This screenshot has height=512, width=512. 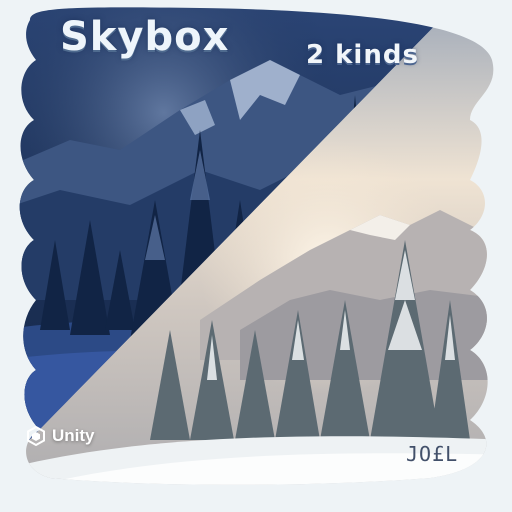 I want to click on brand-logo: JO£L, so click(x=432, y=454).